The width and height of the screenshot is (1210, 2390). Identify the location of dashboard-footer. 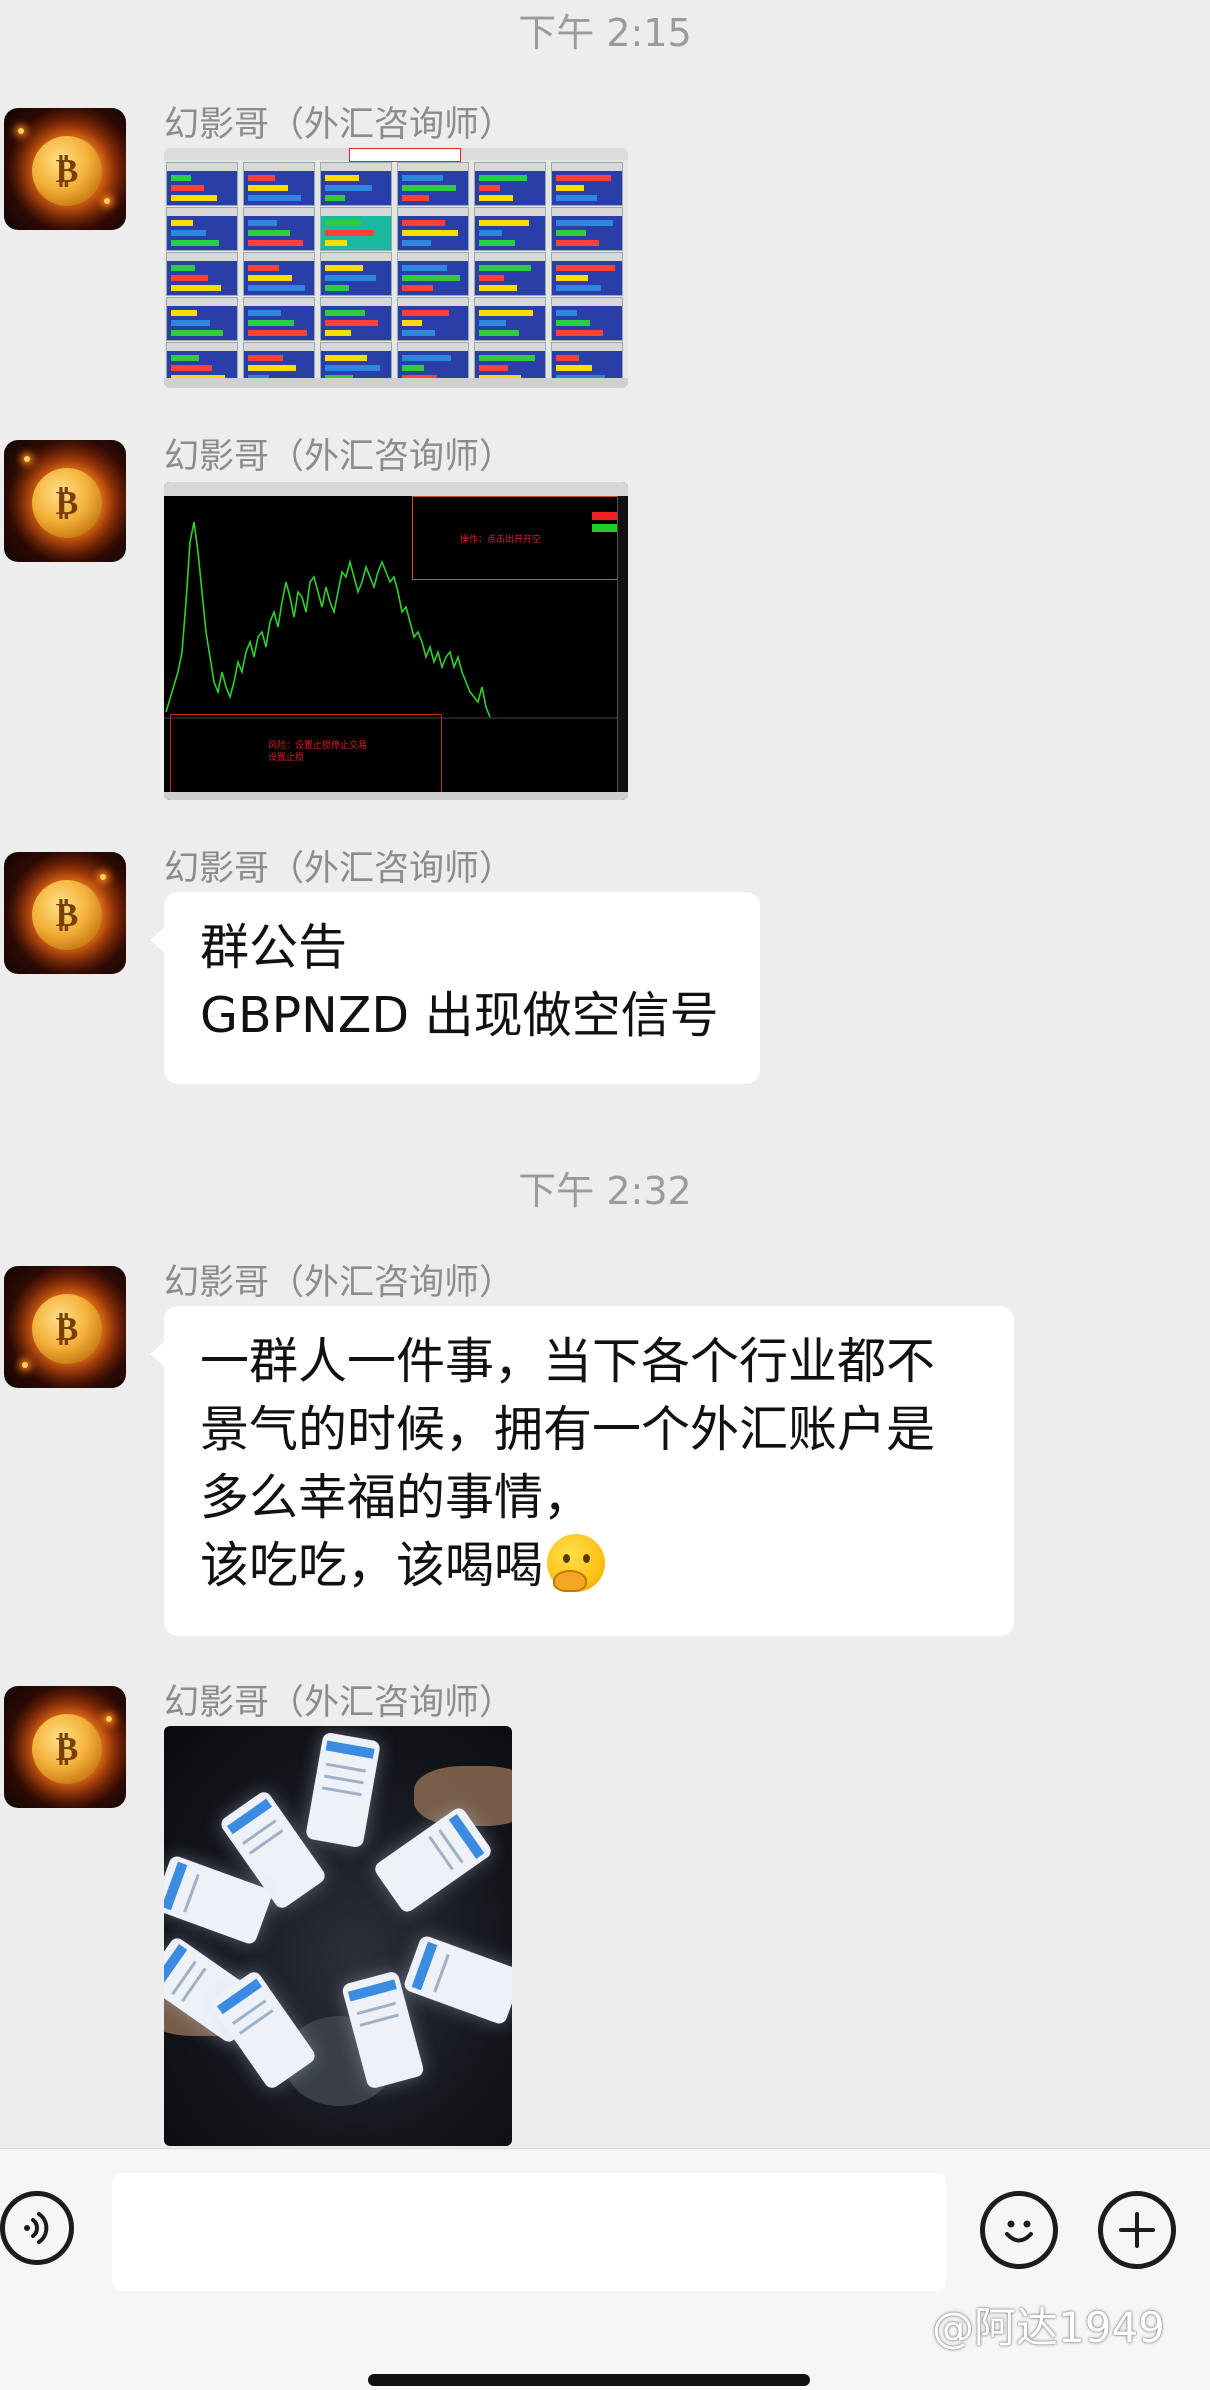
(396, 383).